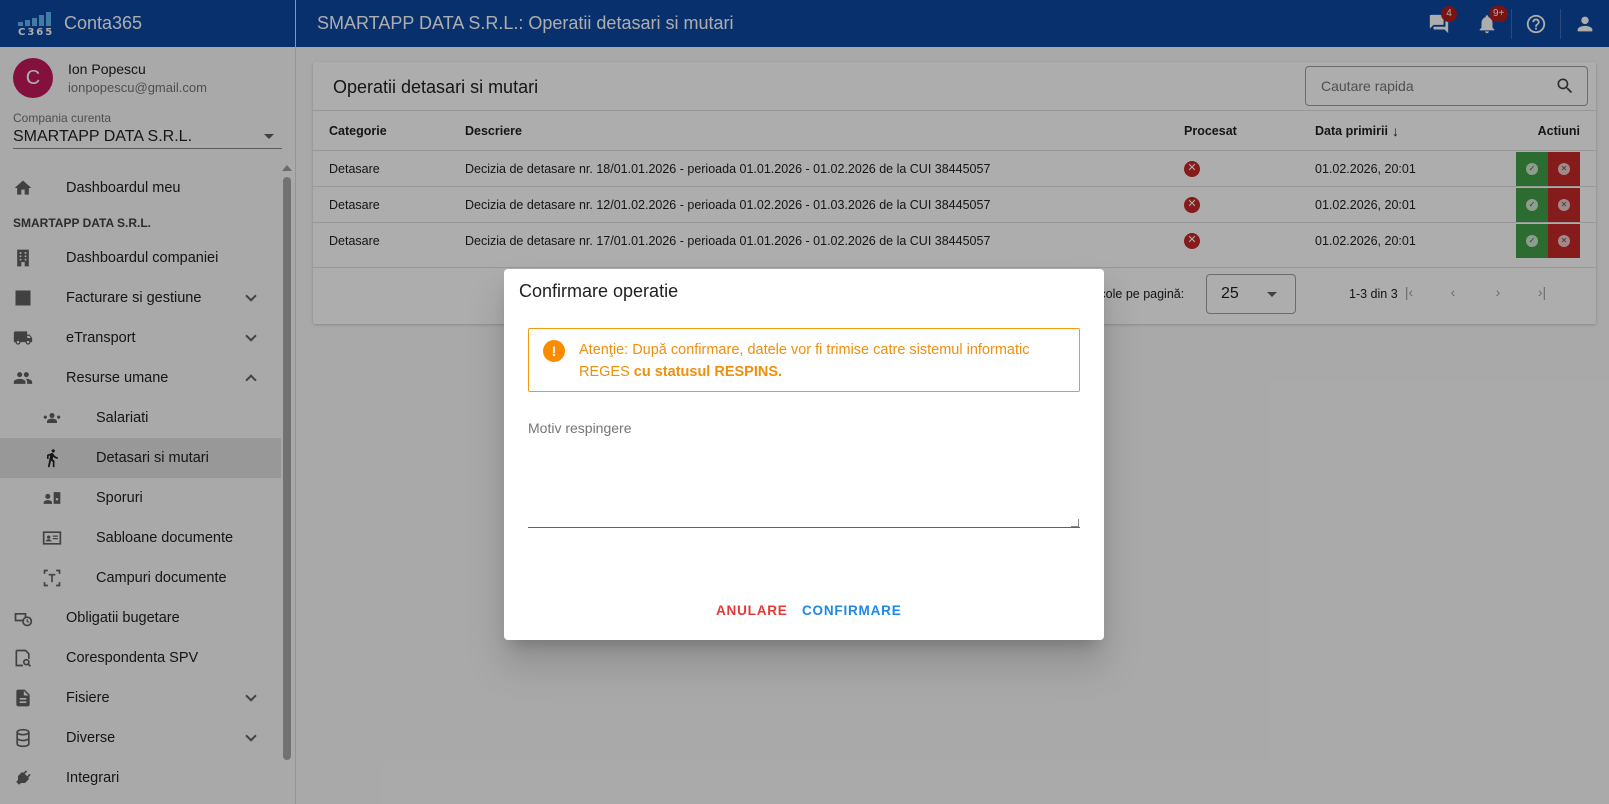 The height and width of the screenshot is (804, 1609). Describe the element at coordinates (1075, 523) in the screenshot. I see `resize-handle-icon` at that location.